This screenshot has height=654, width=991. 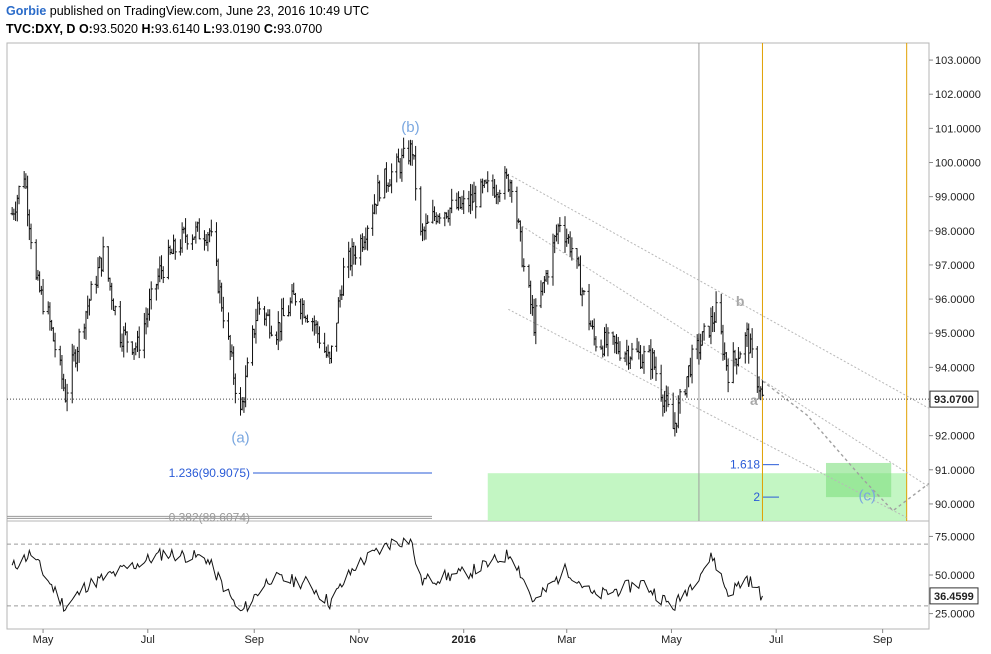 What do you see at coordinates (671, 640) in the screenshot?
I see `time-tick-label: May` at bounding box center [671, 640].